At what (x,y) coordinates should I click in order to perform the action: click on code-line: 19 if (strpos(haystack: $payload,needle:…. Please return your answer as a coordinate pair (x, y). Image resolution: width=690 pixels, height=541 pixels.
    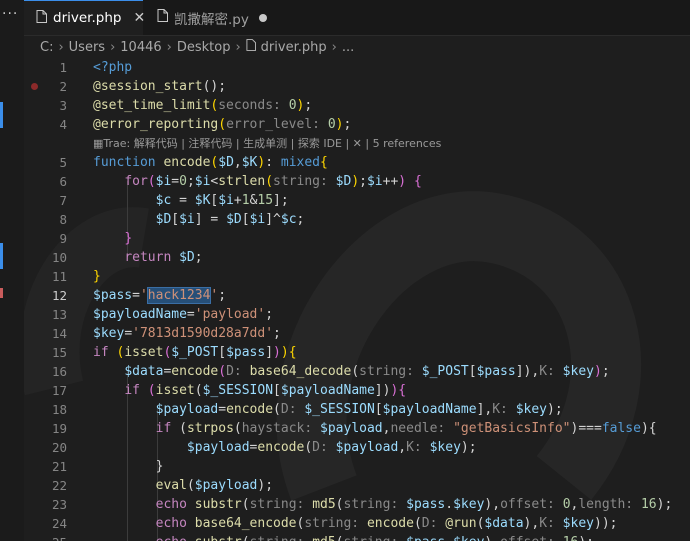
    Looking at the image, I should click on (357, 428).